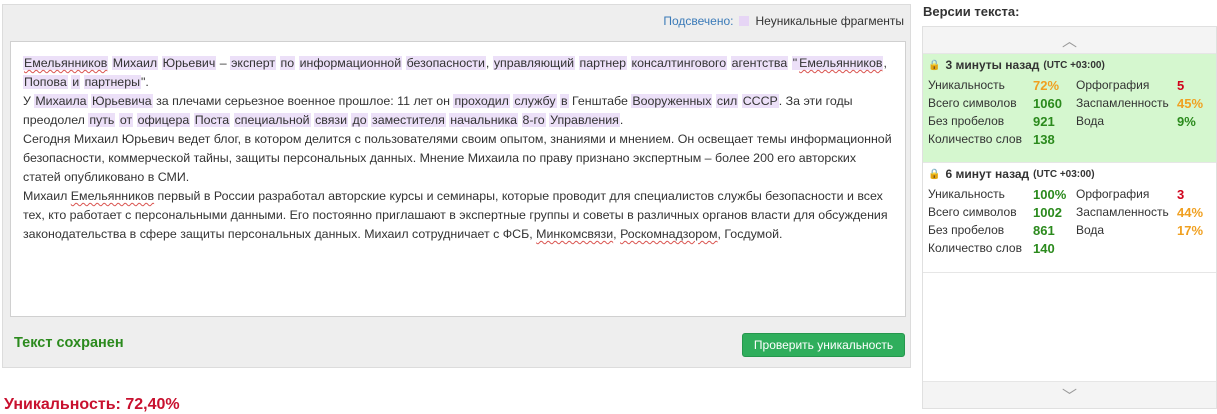 This screenshot has width=1217, height=414. I want to click on highlighted-fragment: Вооруженных, so click(672, 101).